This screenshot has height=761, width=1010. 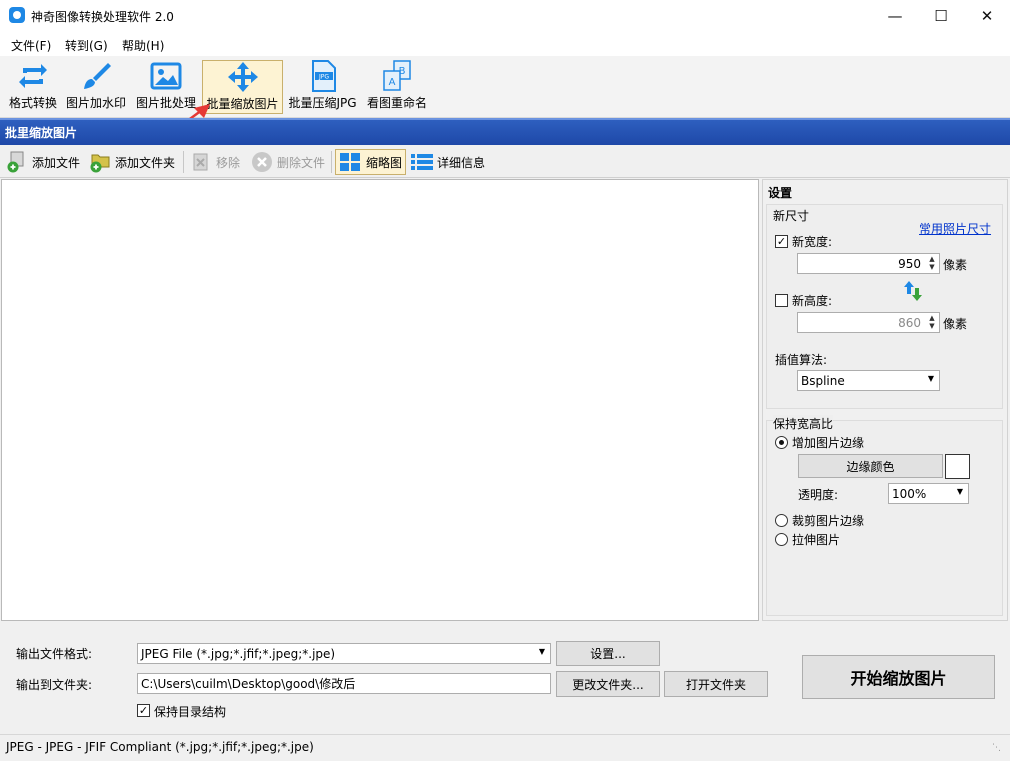 I want to click on details-view-button: 详细信息, so click(x=447, y=162).